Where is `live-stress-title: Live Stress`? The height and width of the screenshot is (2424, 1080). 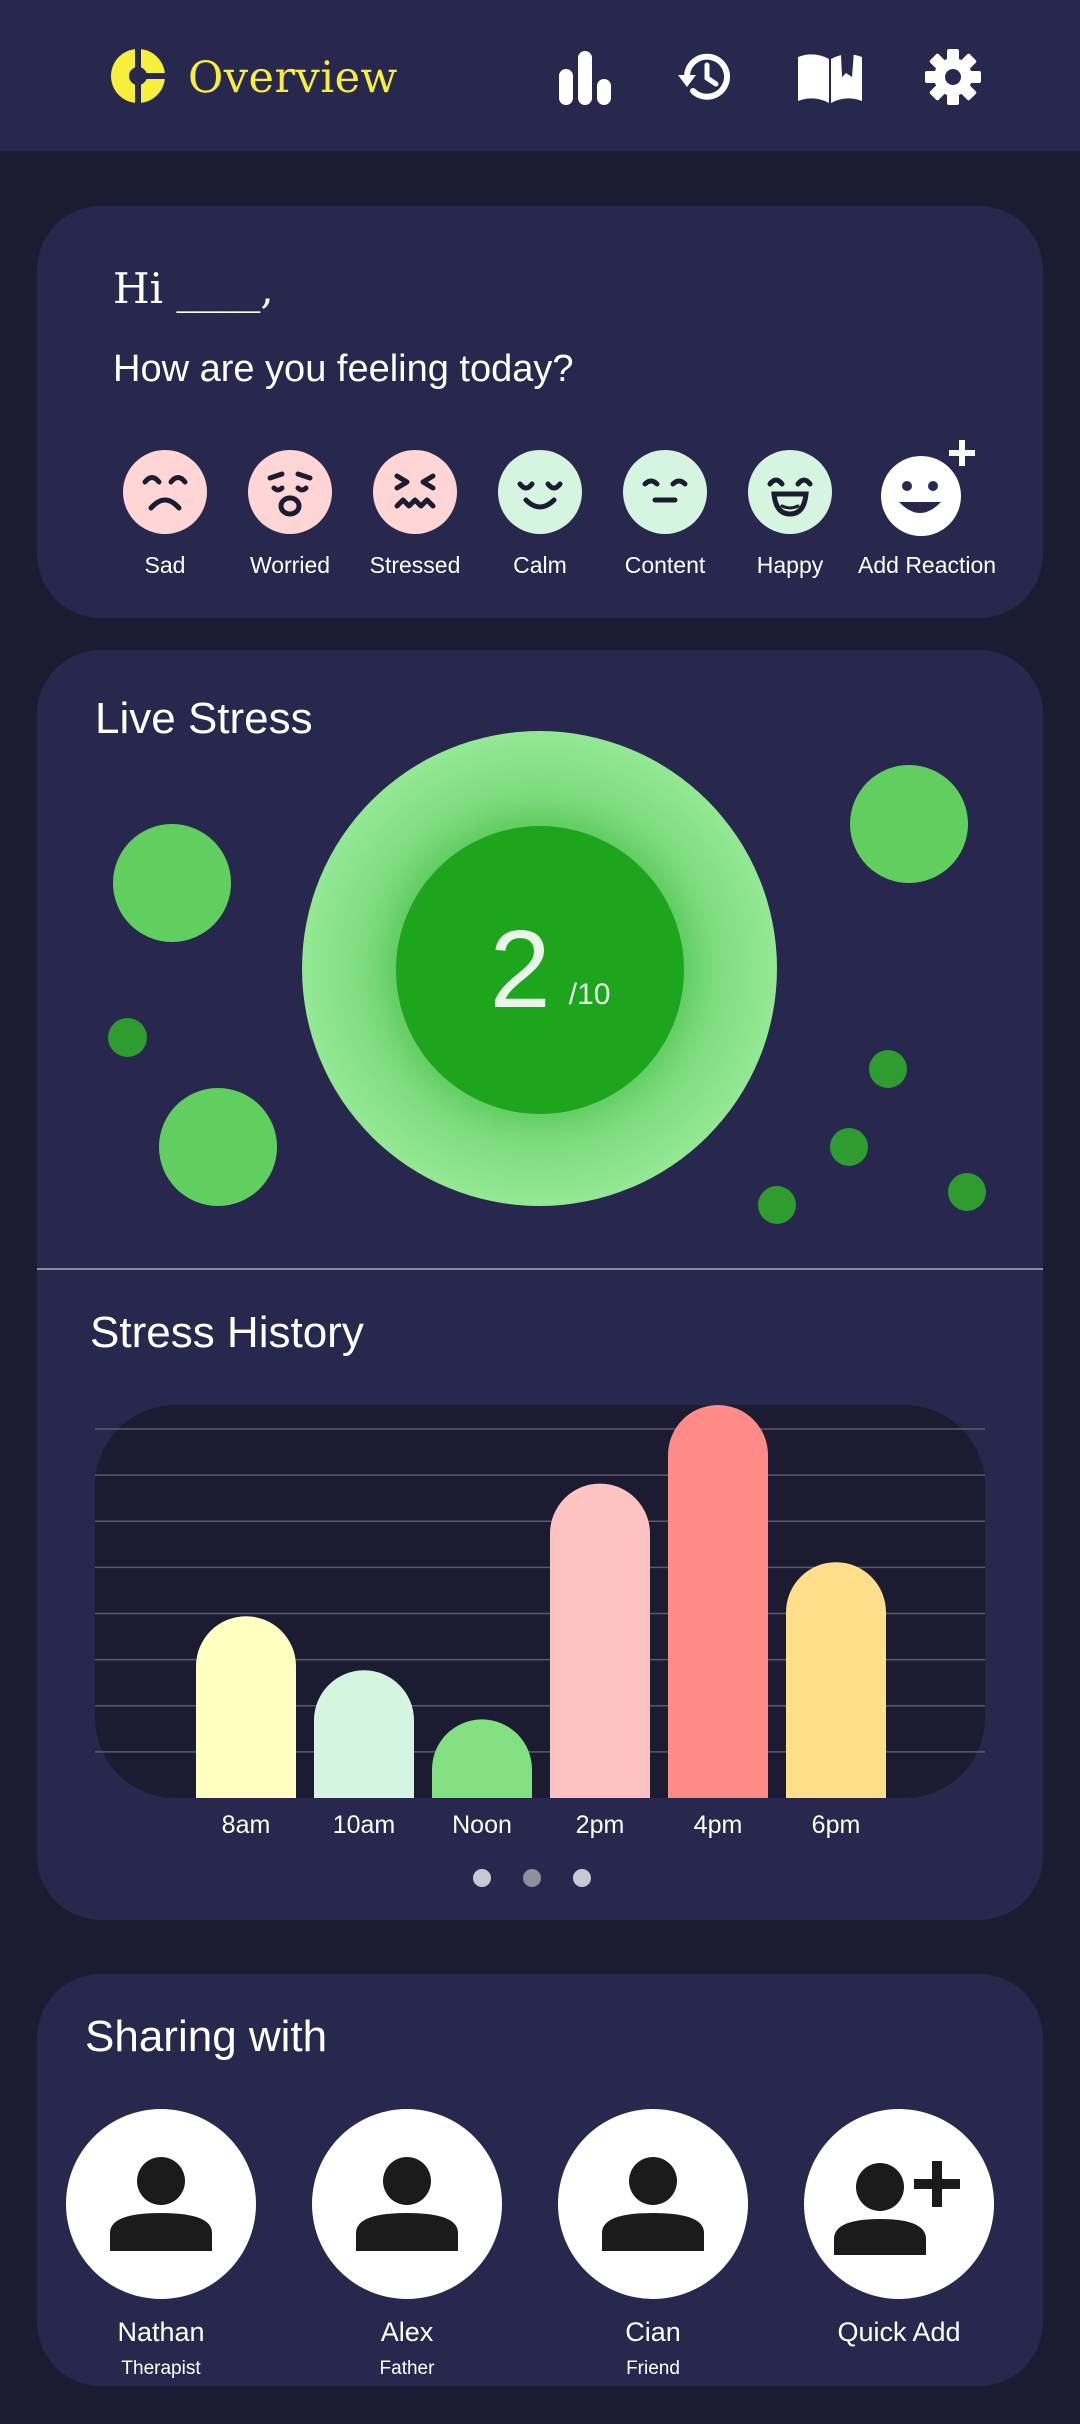
live-stress-title: Live Stress is located at coordinates (204, 718).